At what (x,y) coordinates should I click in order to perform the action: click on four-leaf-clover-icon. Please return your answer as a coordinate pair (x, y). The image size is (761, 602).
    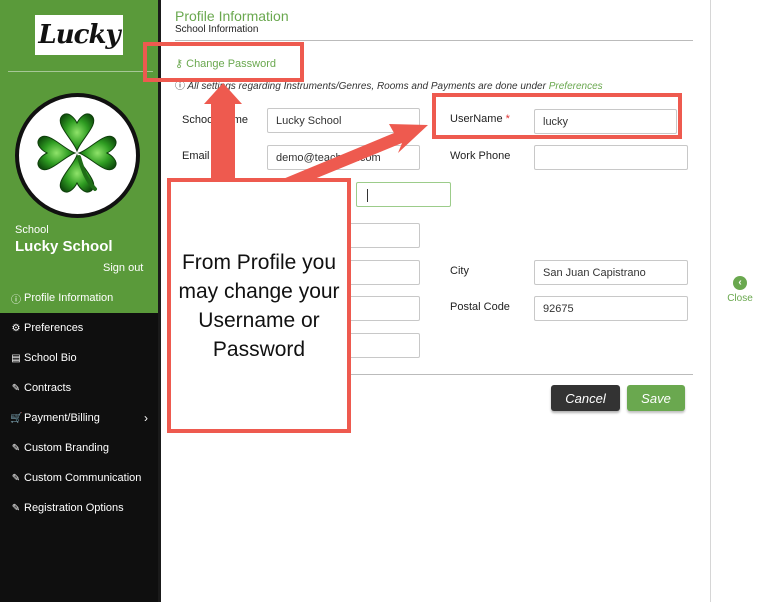
    Looking at the image, I should click on (77, 153).